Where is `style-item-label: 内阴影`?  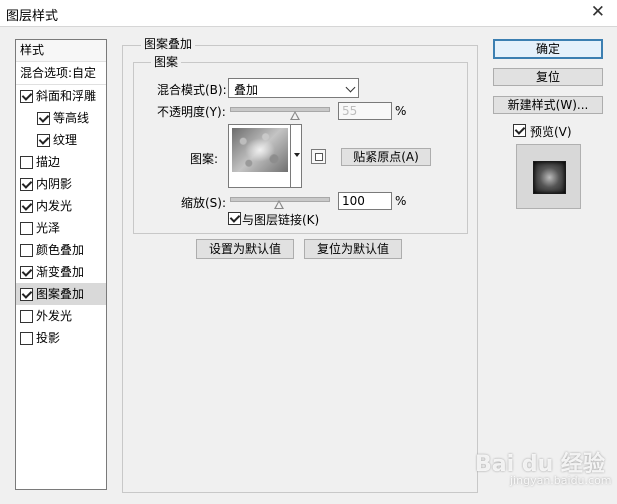
style-item-label: 内阴影 is located at coordinates (54, 184).